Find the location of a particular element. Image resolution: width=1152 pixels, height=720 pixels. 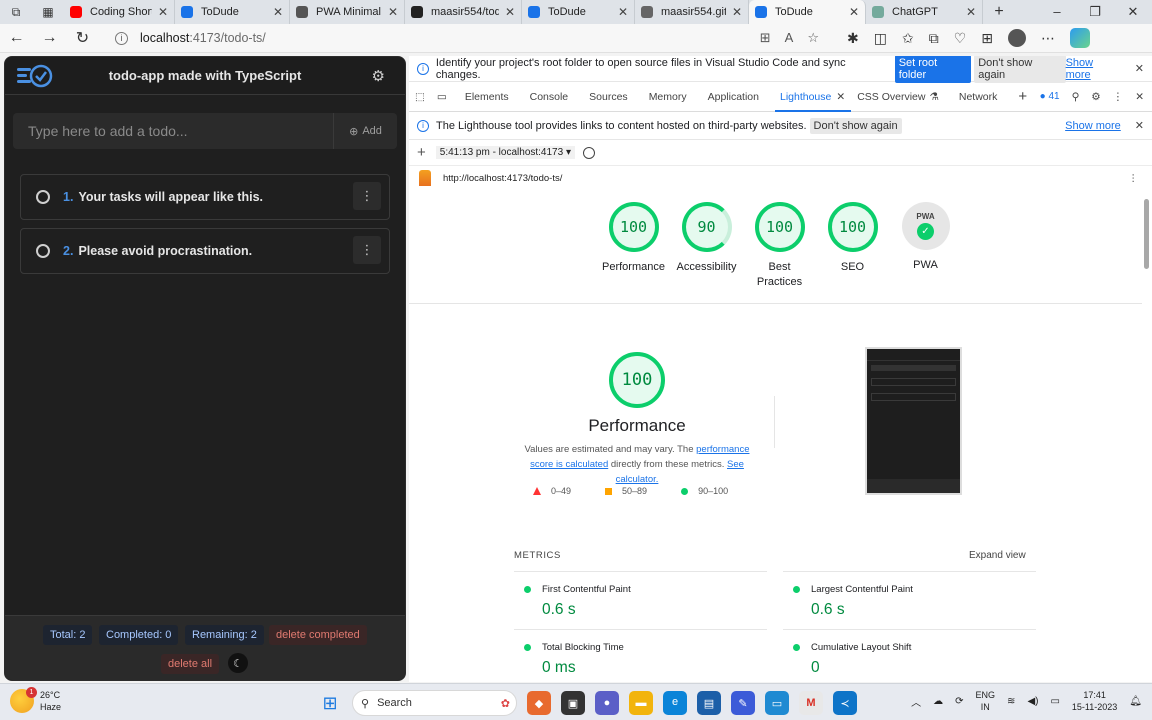

gmail-icon: M is located at coordinates (811, 703).